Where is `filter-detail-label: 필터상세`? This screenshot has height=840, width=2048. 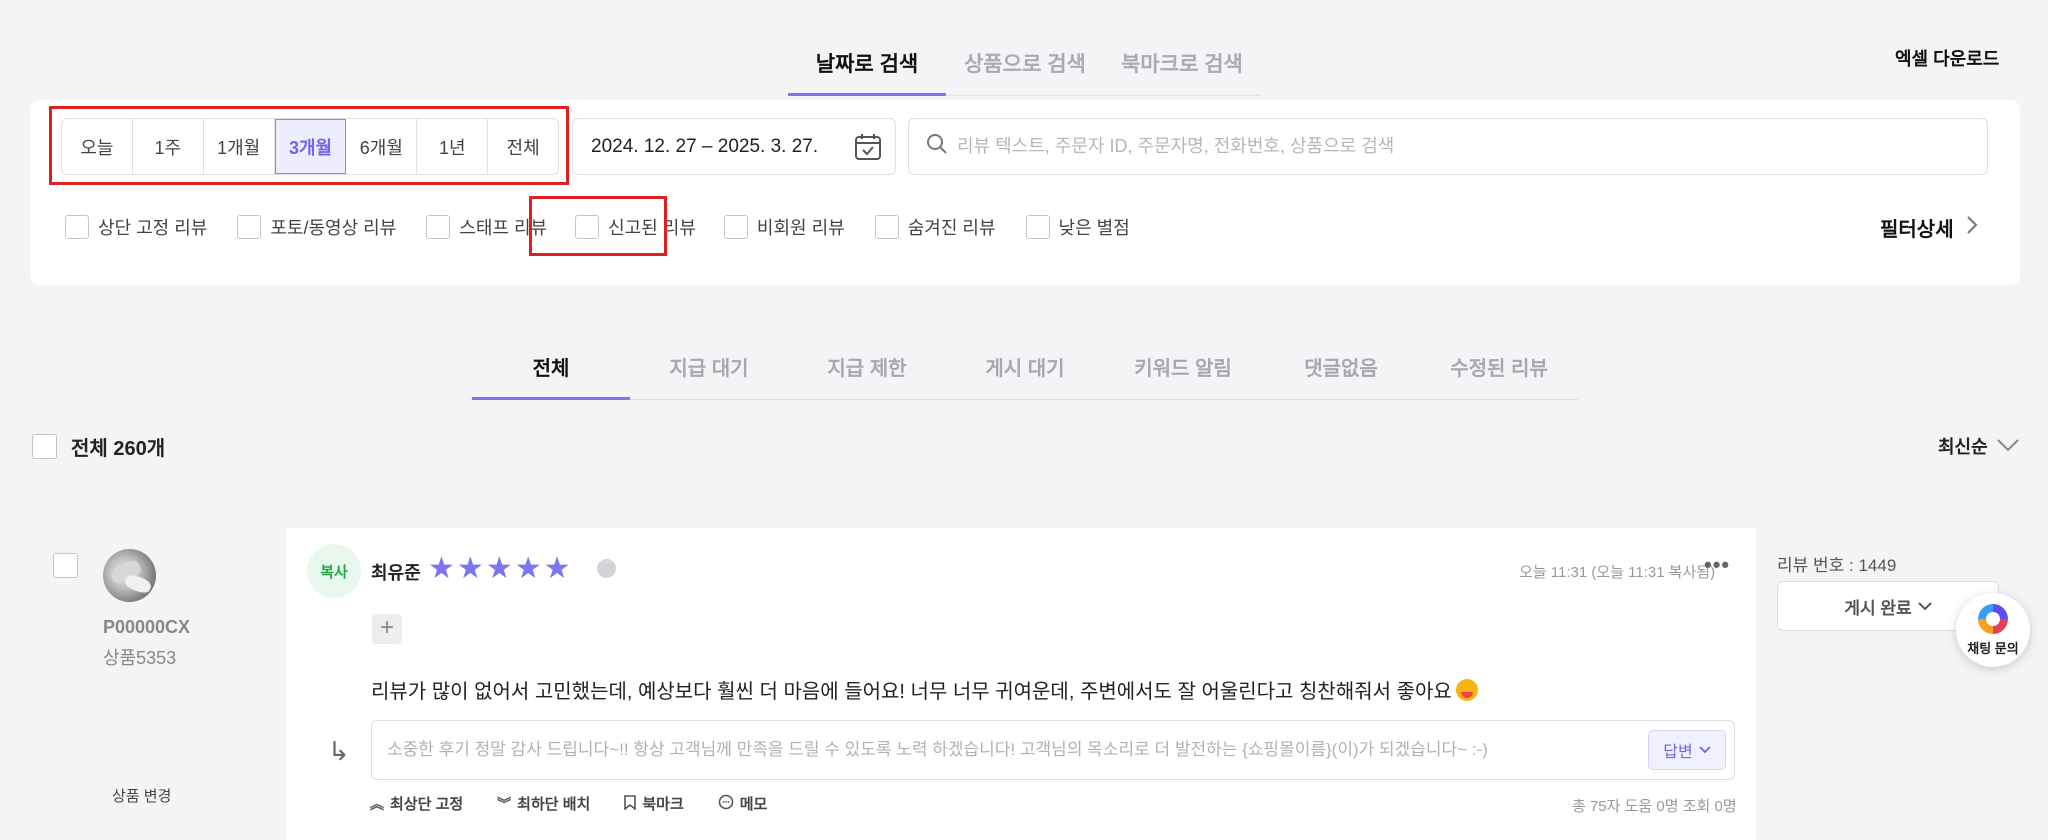
filter-detail-label: 필터상세 is located at coordinates (1917, 230).